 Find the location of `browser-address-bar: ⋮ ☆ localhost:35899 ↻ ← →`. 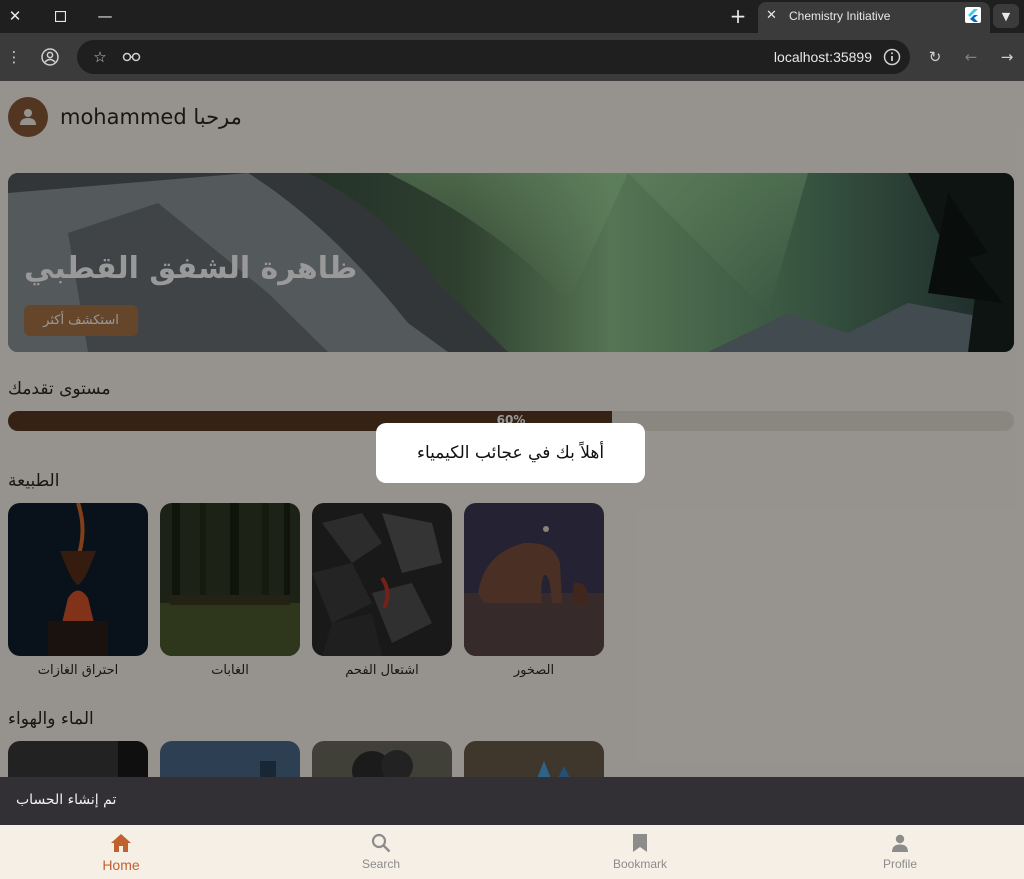

browser-address-bar: ⋮ ☆ localhost:35899 ↻ ← → is located at coordinates (512, 57).